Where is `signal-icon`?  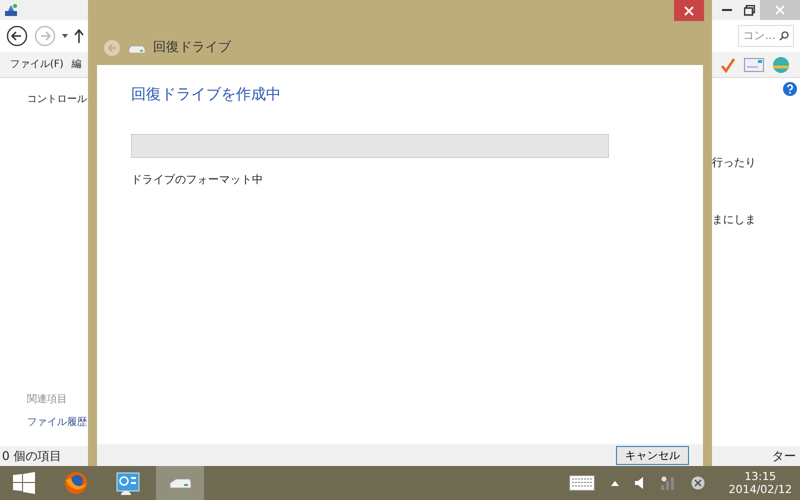
signal-icon is located at coordinates (667, 483).